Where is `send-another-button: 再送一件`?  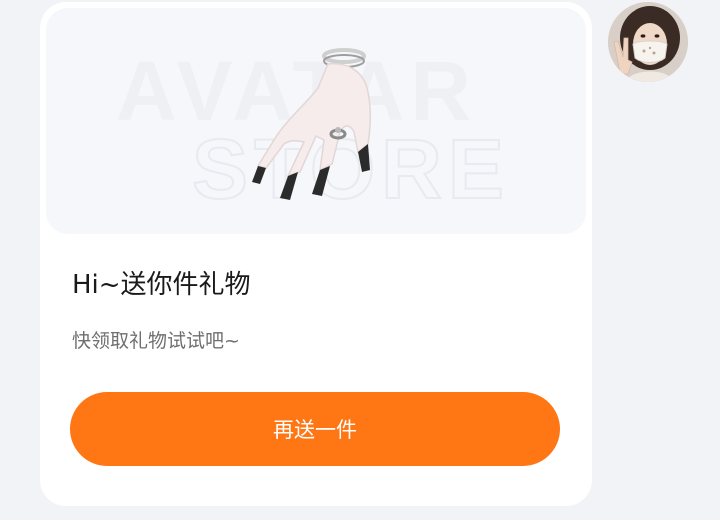 send-another-button: 再送一件 is located at coordinates (315, 429).